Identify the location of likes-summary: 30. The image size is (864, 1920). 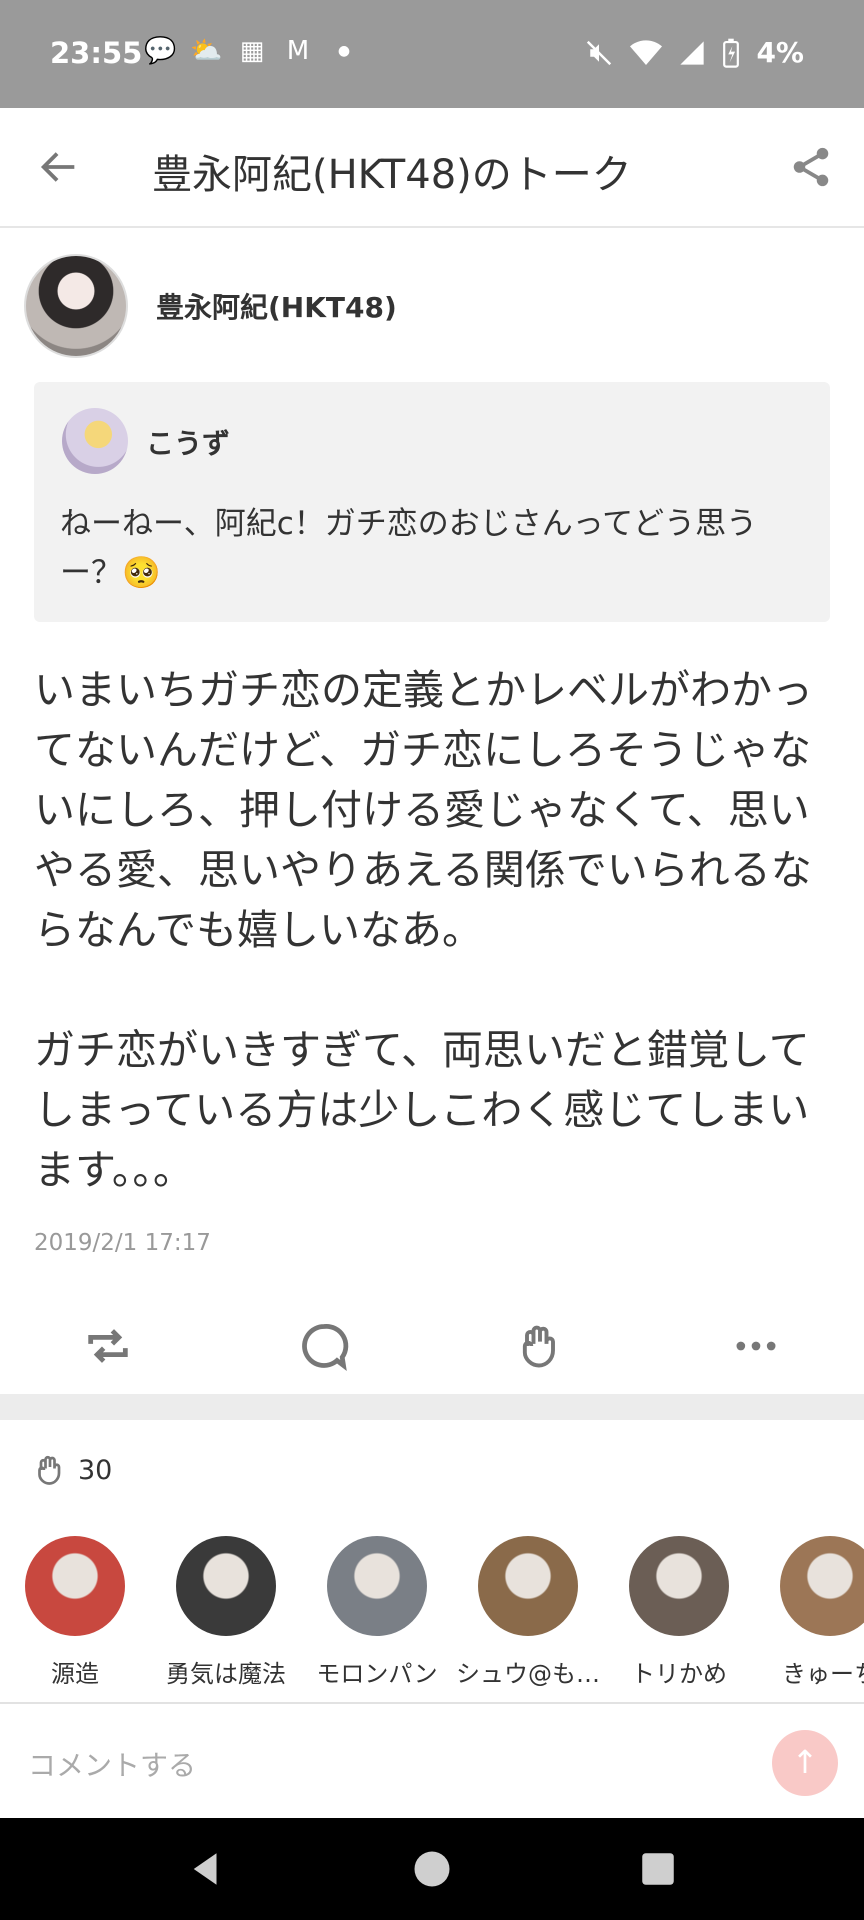
(72, 1470).